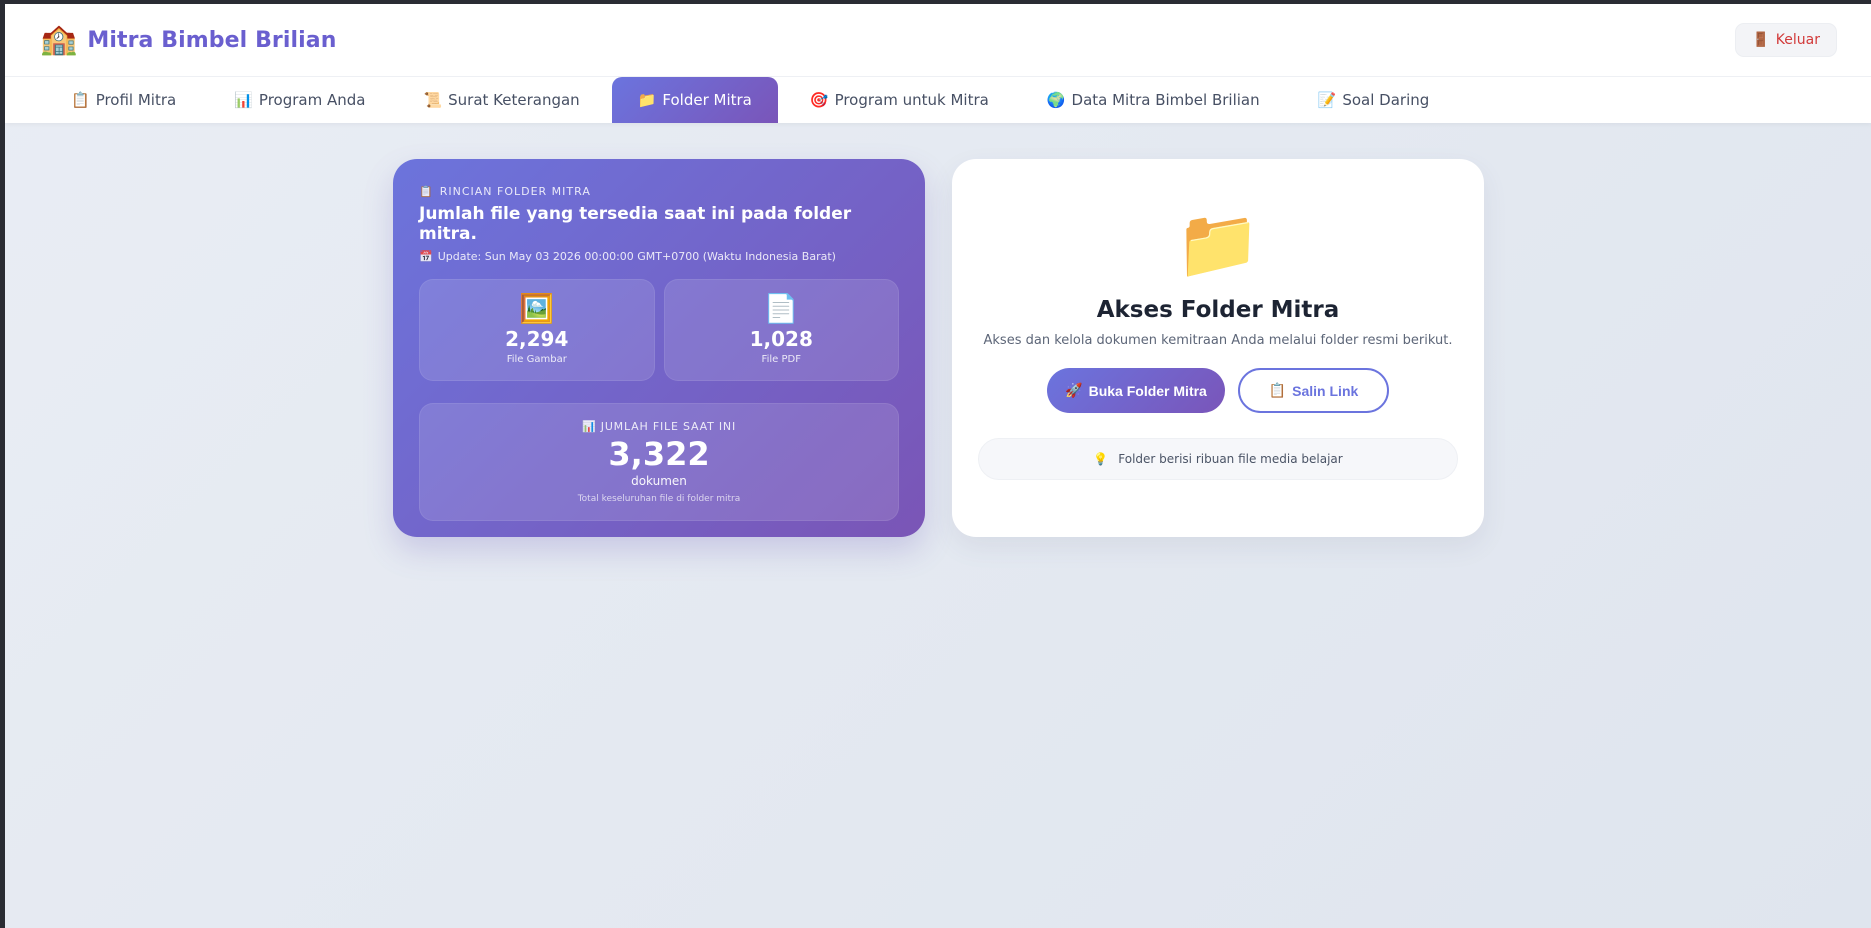  Describe the element at coordinates (312, 100) in the screenshot. I see `tab-label: Program Anda` at that location.